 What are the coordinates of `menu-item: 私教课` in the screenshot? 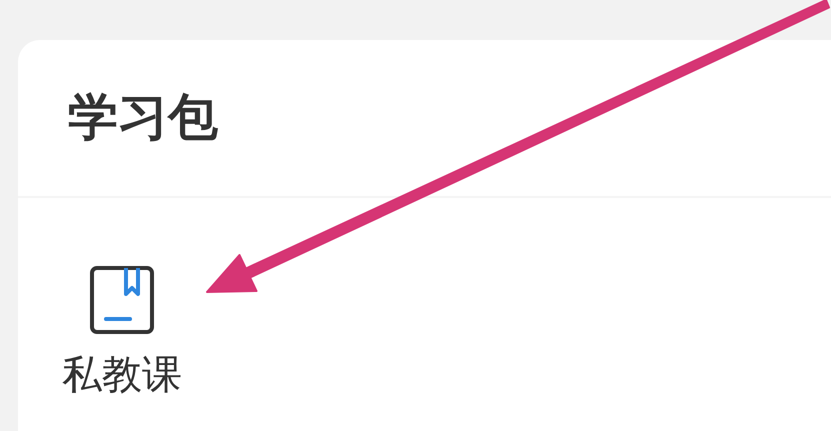 It's located at (122, 332).